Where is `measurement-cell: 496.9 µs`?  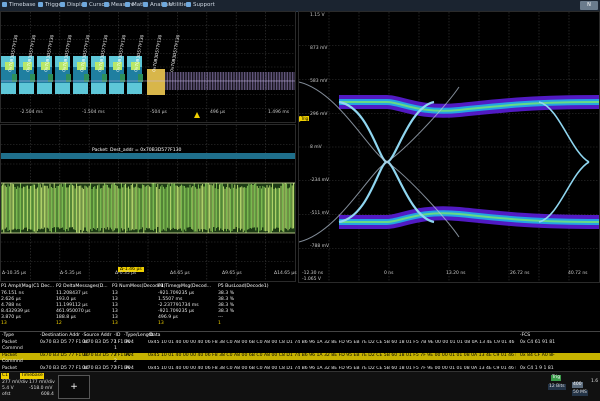
measurement-cell: 496.9 µs is located at coordinates (168, 317).